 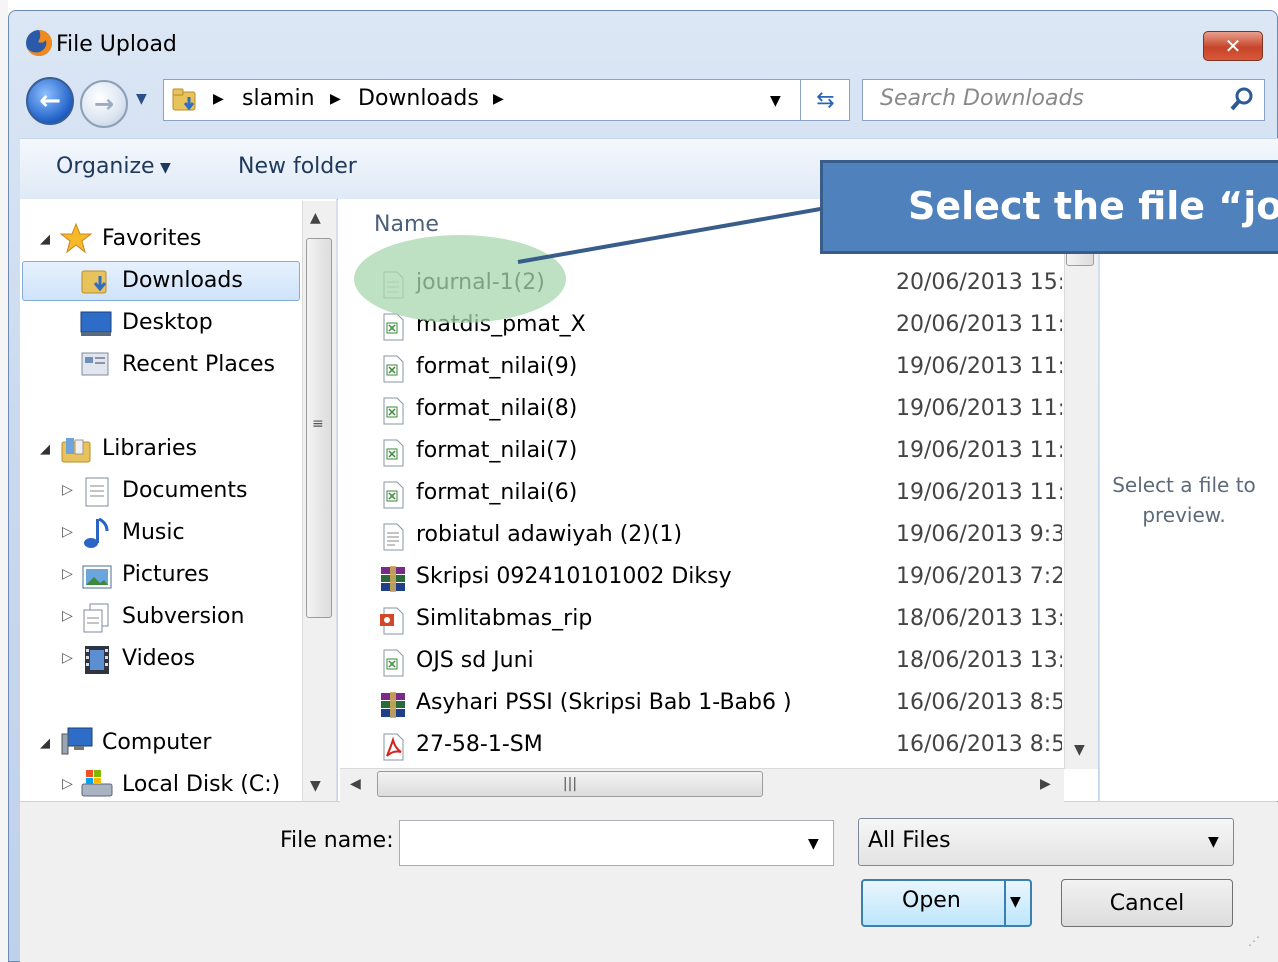 I want to click on nav-documents: Documents, so click(x=184, y=490).